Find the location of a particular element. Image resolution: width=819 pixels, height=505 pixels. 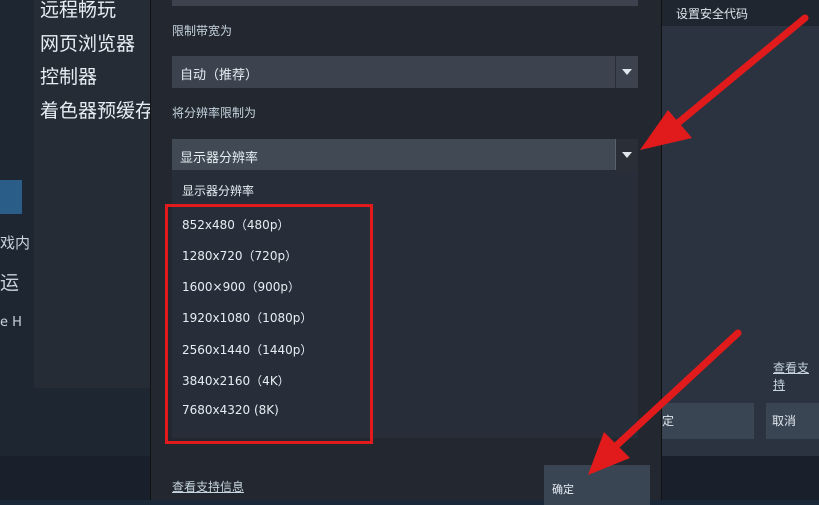

resolution-select-value: 显示器分辨率 is located at coordinates (219, 158).